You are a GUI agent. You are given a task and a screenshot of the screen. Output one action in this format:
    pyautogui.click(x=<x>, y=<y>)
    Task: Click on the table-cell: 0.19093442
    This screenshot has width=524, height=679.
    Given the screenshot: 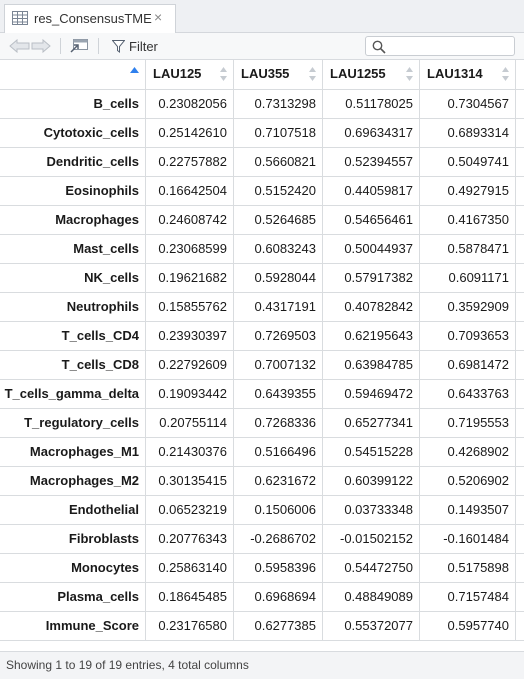 What is the action you would take?
    pyautogui.click(x=190, y=394)
    